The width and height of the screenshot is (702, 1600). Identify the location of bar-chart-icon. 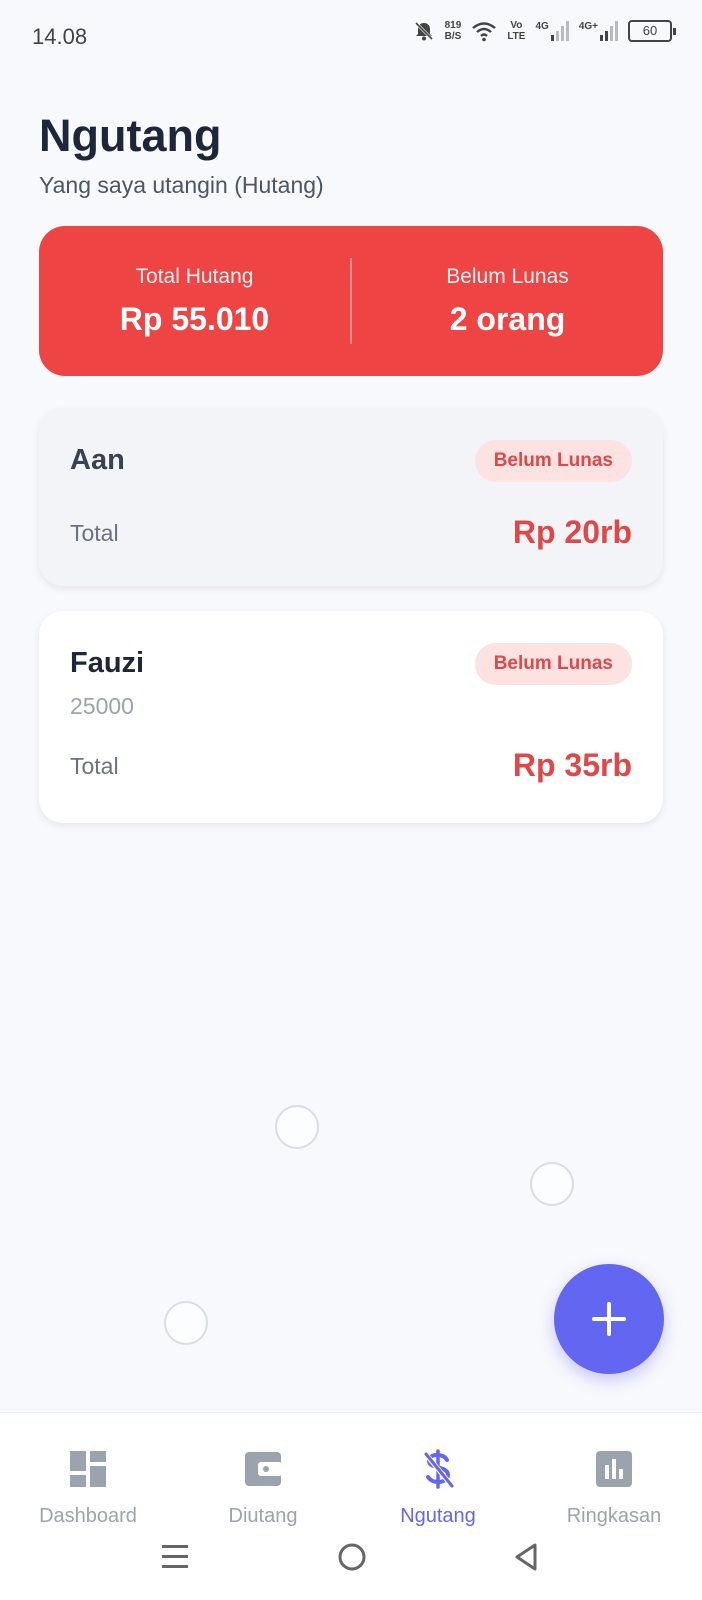
(614, 1469).